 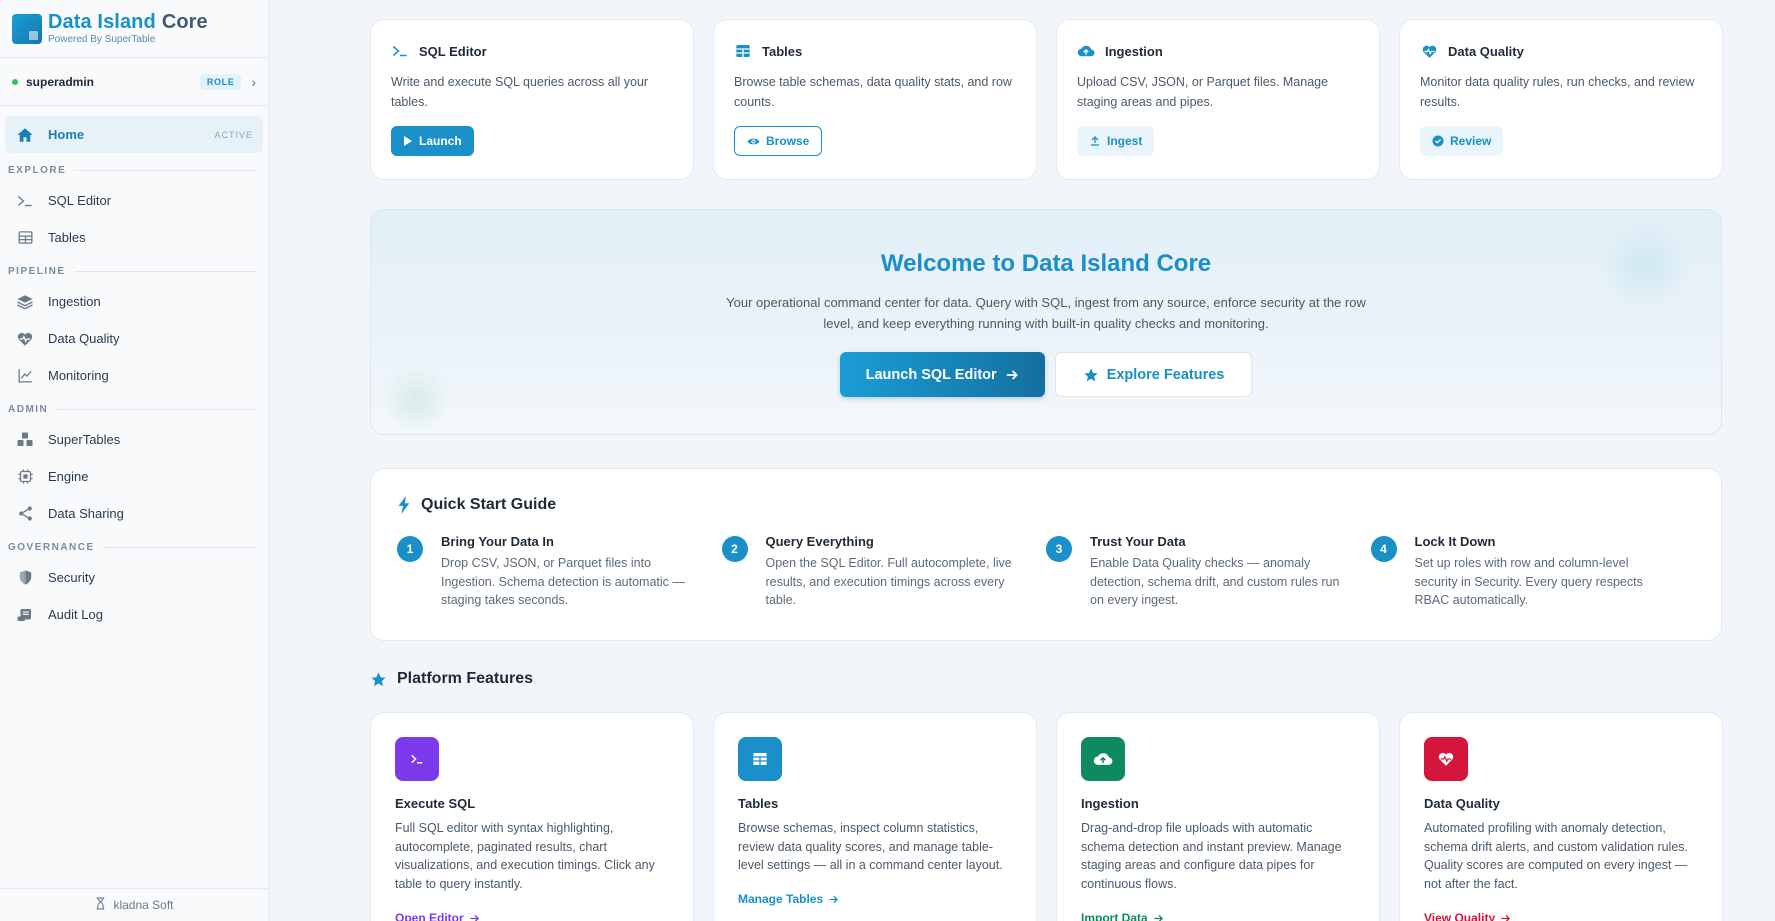 What do you see at coordinates (25, 376) in the screenshot?
I see `line-chart-icon` at bounding box center [25, 376].